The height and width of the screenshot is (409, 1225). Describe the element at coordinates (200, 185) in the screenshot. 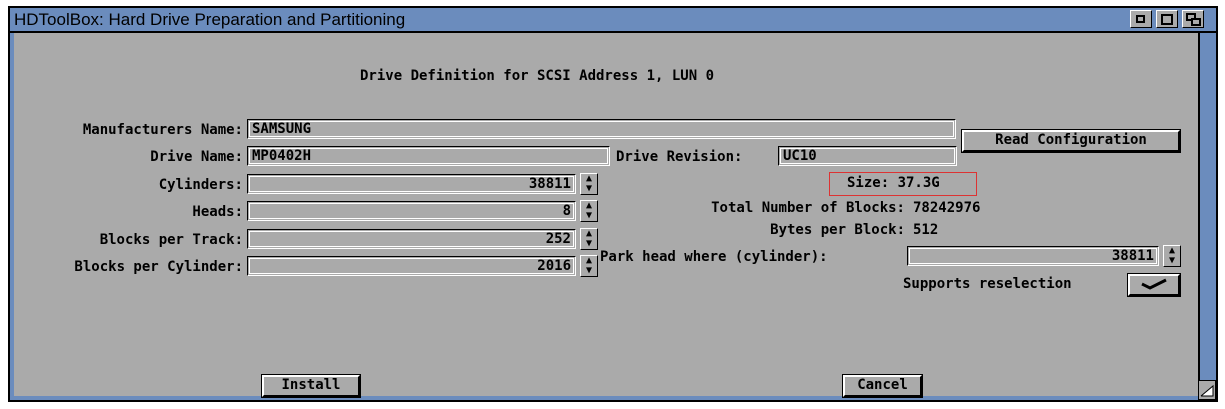

I see `cylinders-label: Cylinders:` at that location.